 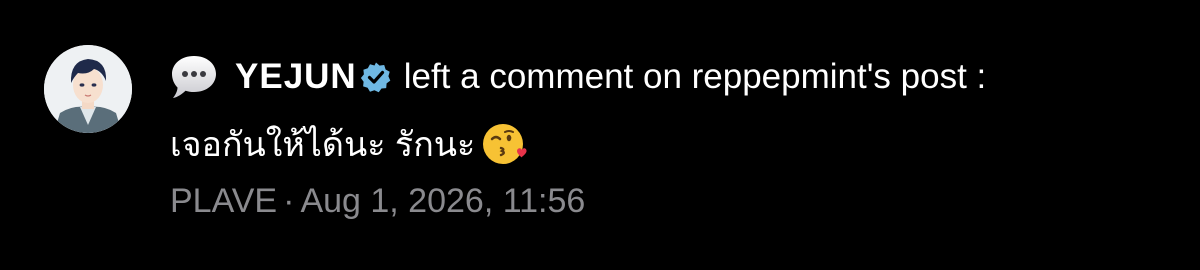 What do you see at coordinates (194, 77) in the screenshot?
I see `speech-bubble-icon` at bounding box center [194, 77].